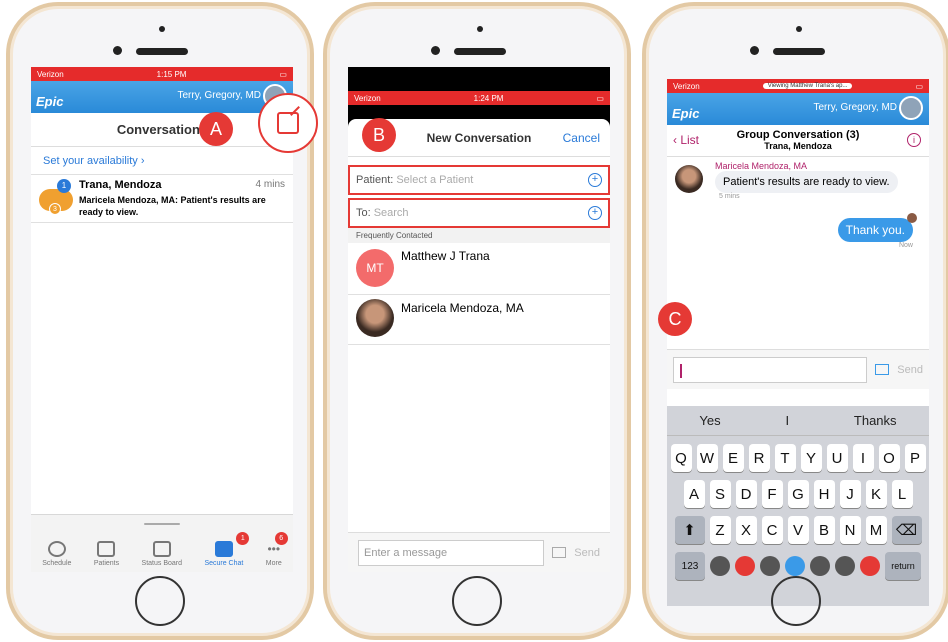  What do you see at coordinates (720, 494) in the screenshot?
I see `key-s: S` at bounding box center [720, 494].